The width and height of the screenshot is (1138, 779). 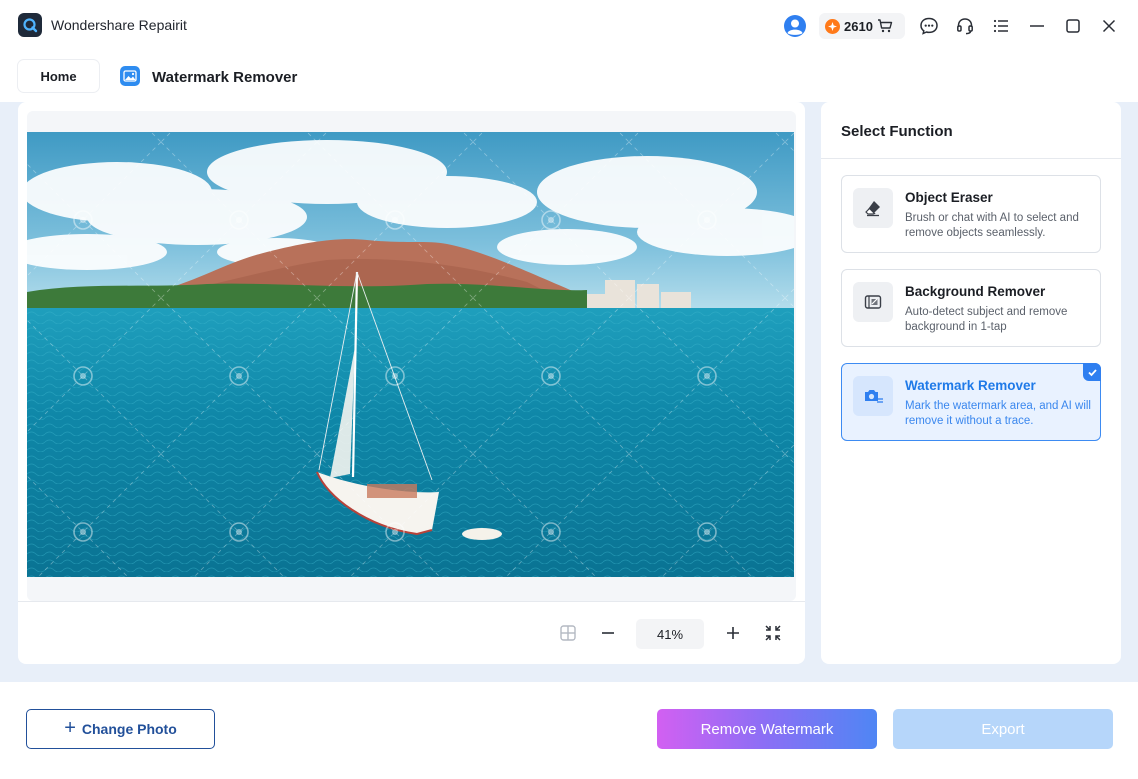 What do you see at coordinates (971, 158) in the screenshot?
I see `function-divider` at bounding box center [971, 158].